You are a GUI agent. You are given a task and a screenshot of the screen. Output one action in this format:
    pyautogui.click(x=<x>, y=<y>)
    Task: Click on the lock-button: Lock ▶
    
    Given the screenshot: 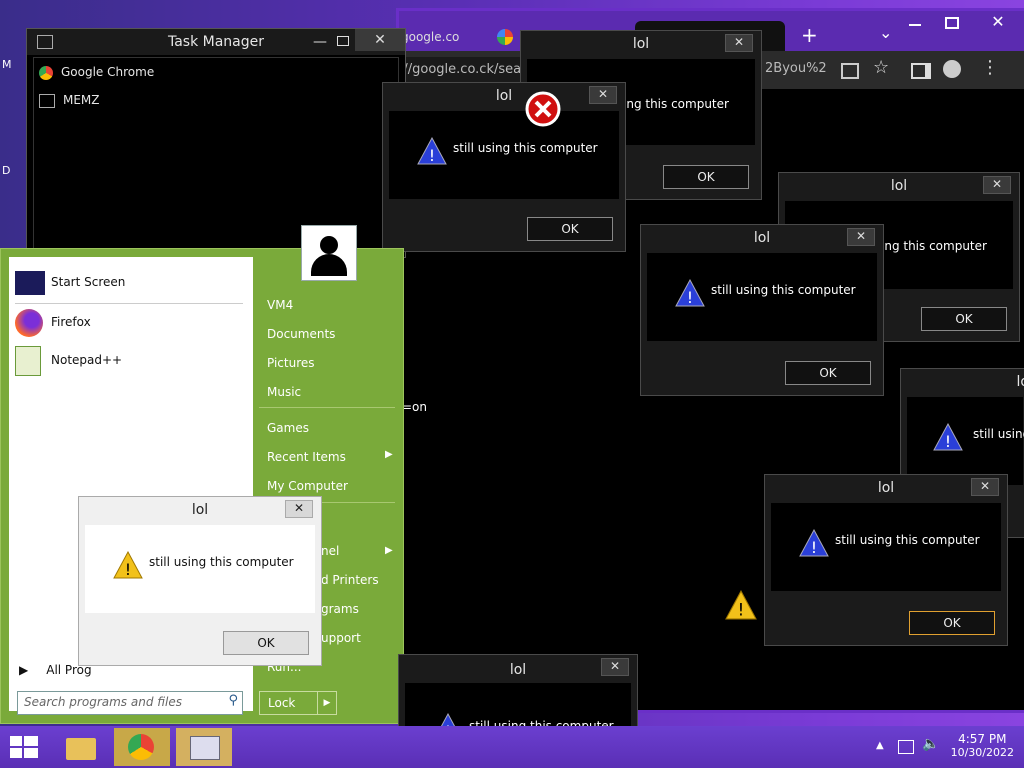 What is the action you would take?
    pyautogui.click(x=298, y=703)
    